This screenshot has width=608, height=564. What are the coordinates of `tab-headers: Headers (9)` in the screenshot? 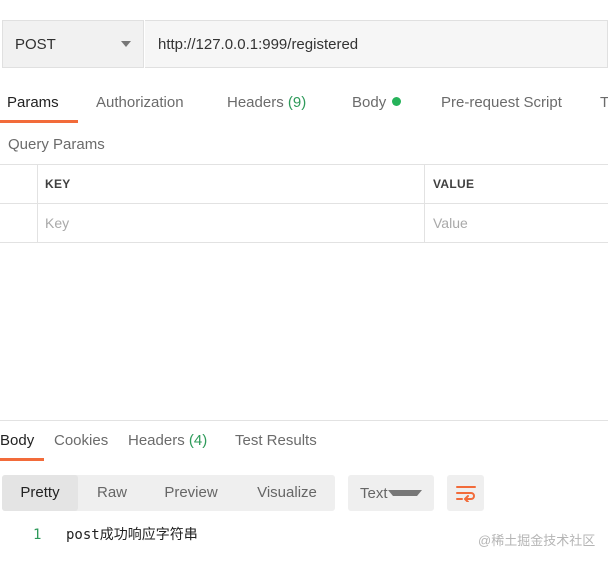 It's located at (266, 103).